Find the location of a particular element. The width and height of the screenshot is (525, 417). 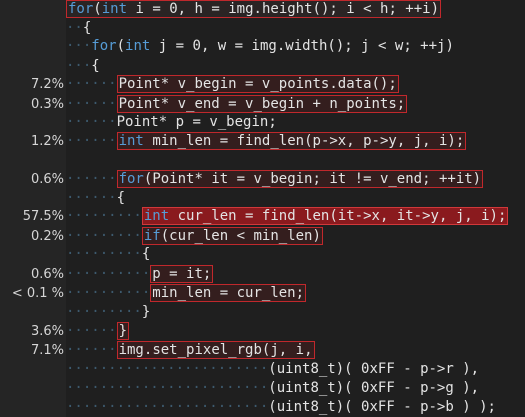

code-row: ·········{ is located at coordinates (262, 254).